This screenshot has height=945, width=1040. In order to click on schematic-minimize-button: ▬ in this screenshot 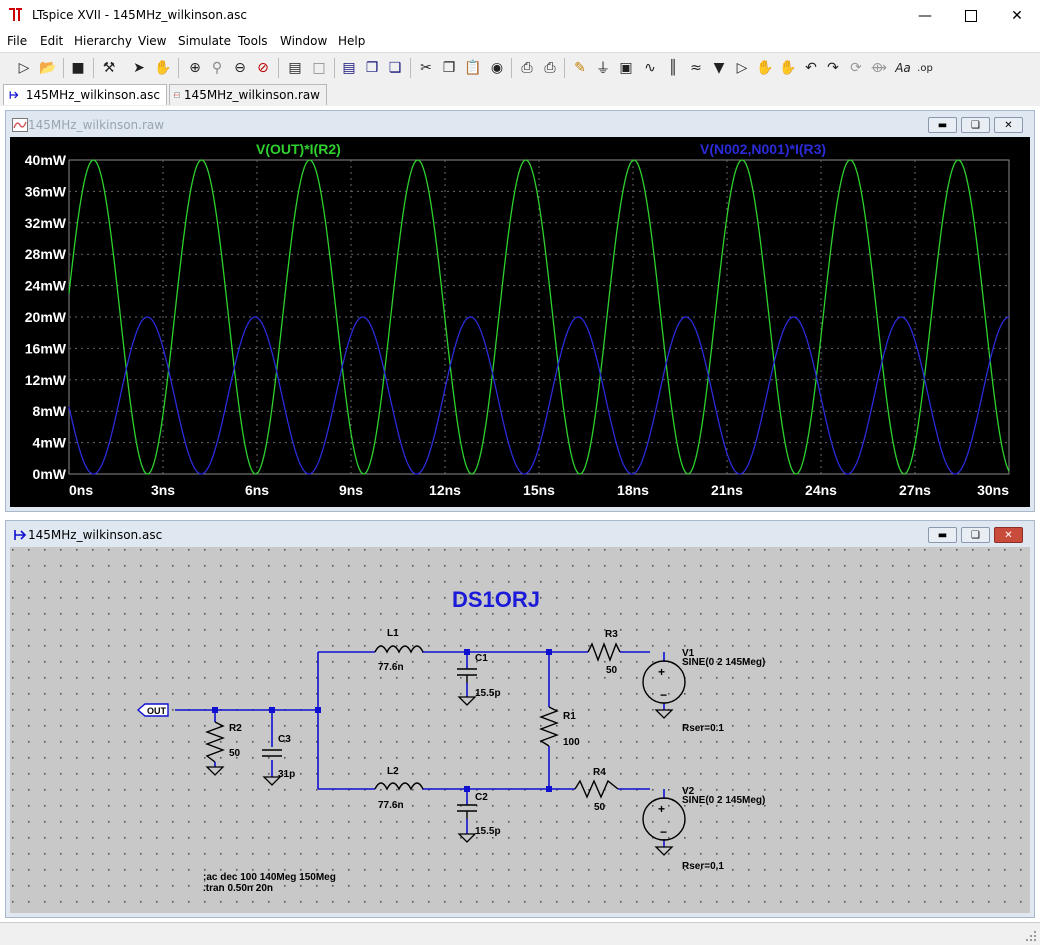, I will do `click(942, 535)`.